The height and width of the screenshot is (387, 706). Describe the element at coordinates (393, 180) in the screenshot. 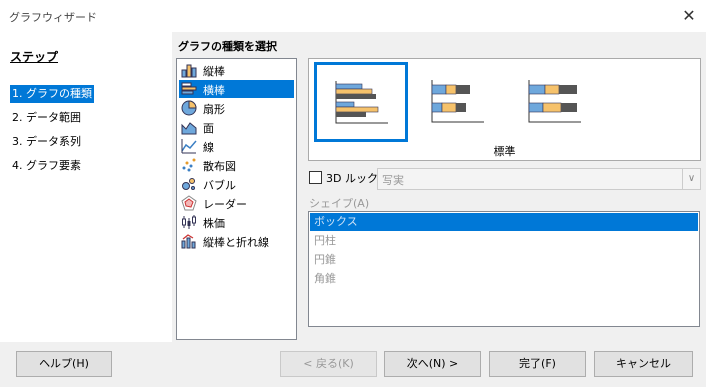

I see `3d-scheme-value: 写実` at that location.